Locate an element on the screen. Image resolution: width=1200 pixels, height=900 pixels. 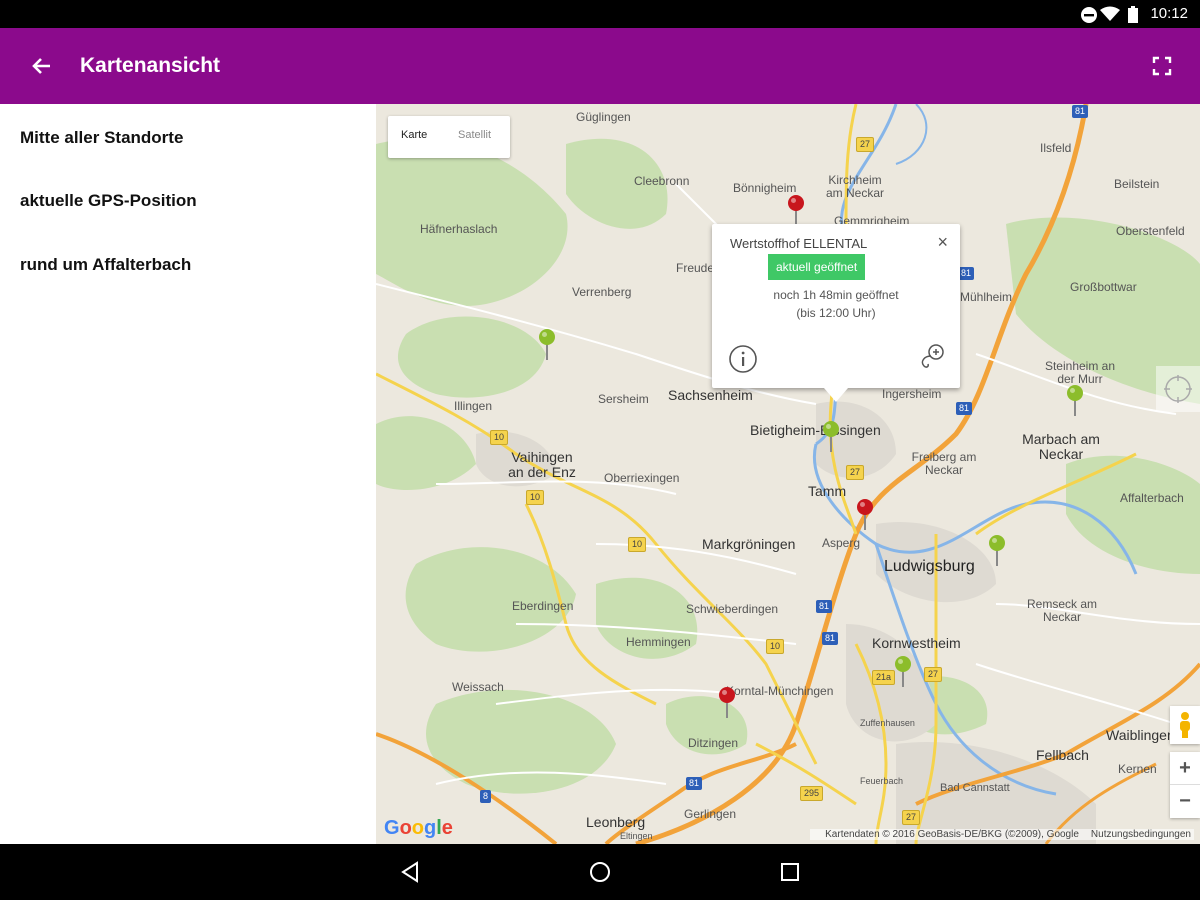
battery-icon is located at coordinates (1133, 14).